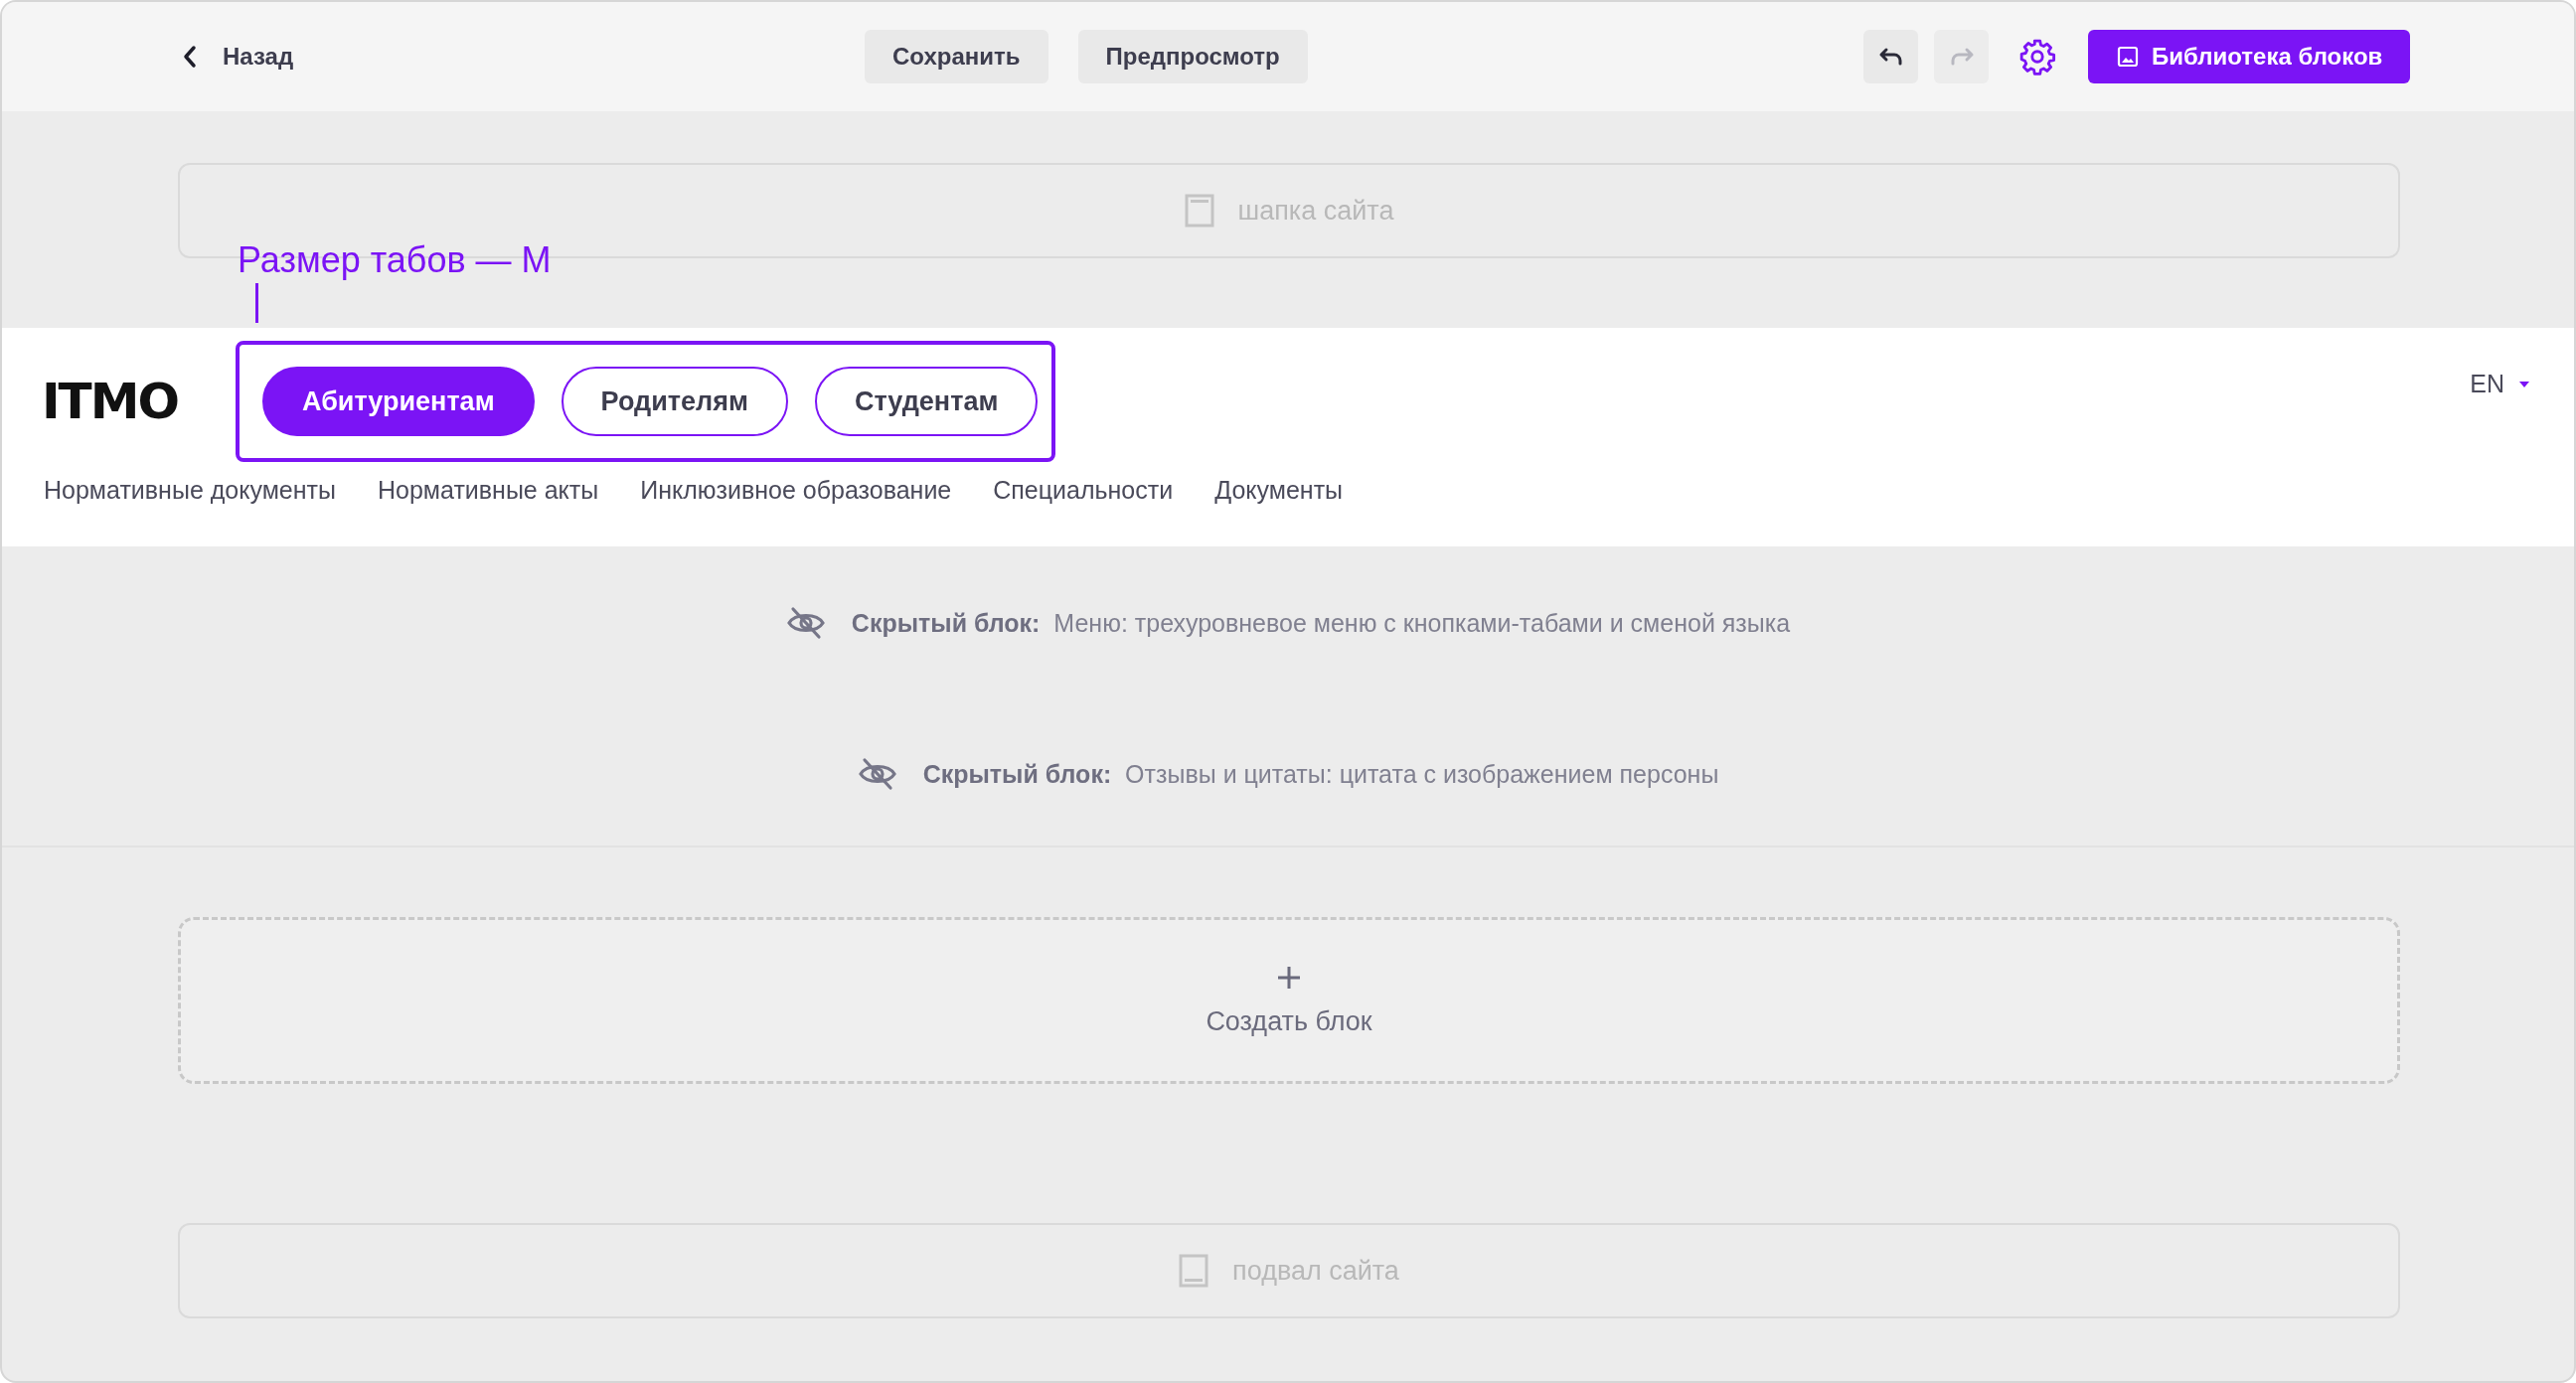  Describe the element at coordinates (2500, 384) in the screenshot. I see `language-dropdown: EN` at that location.